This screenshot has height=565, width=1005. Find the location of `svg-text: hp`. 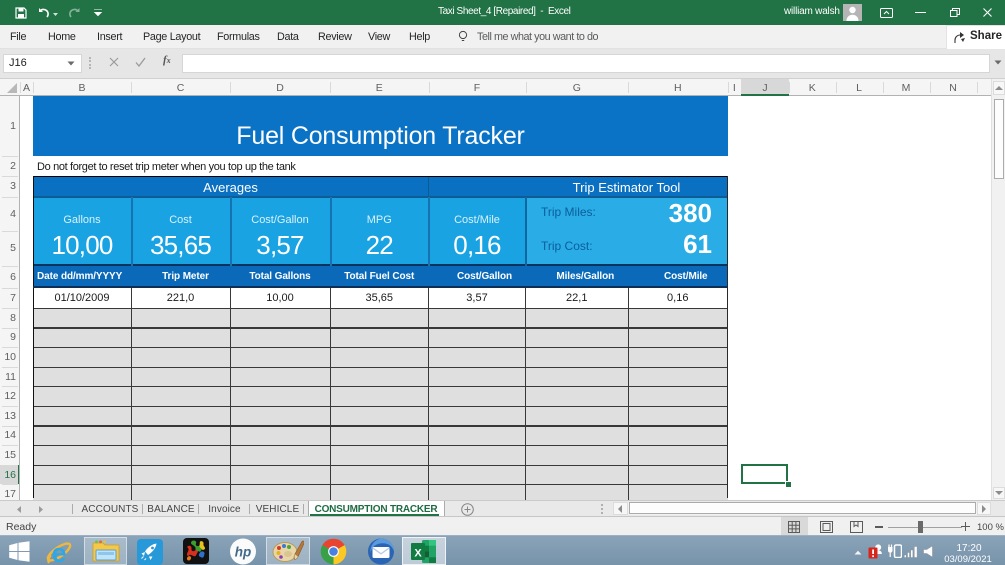

svg-text: hp is located at coordinates (243, 551).